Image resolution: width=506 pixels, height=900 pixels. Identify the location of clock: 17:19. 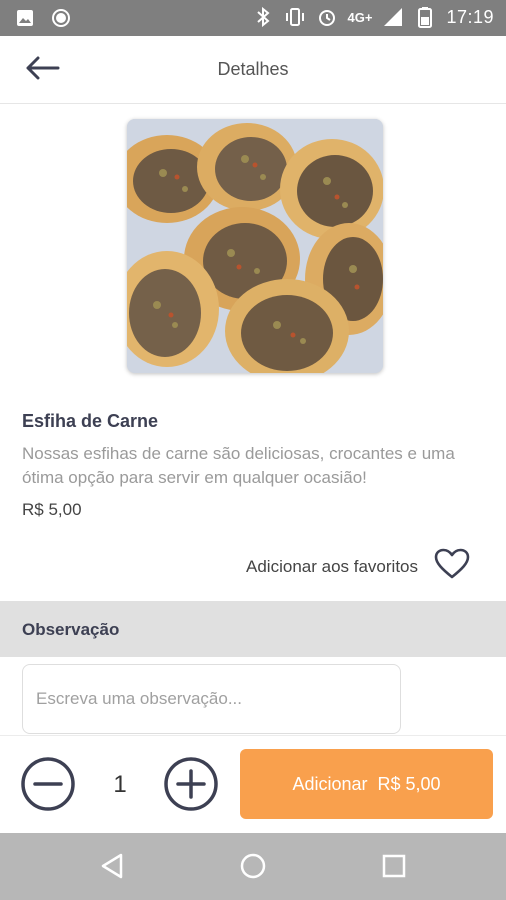
(470, 16).